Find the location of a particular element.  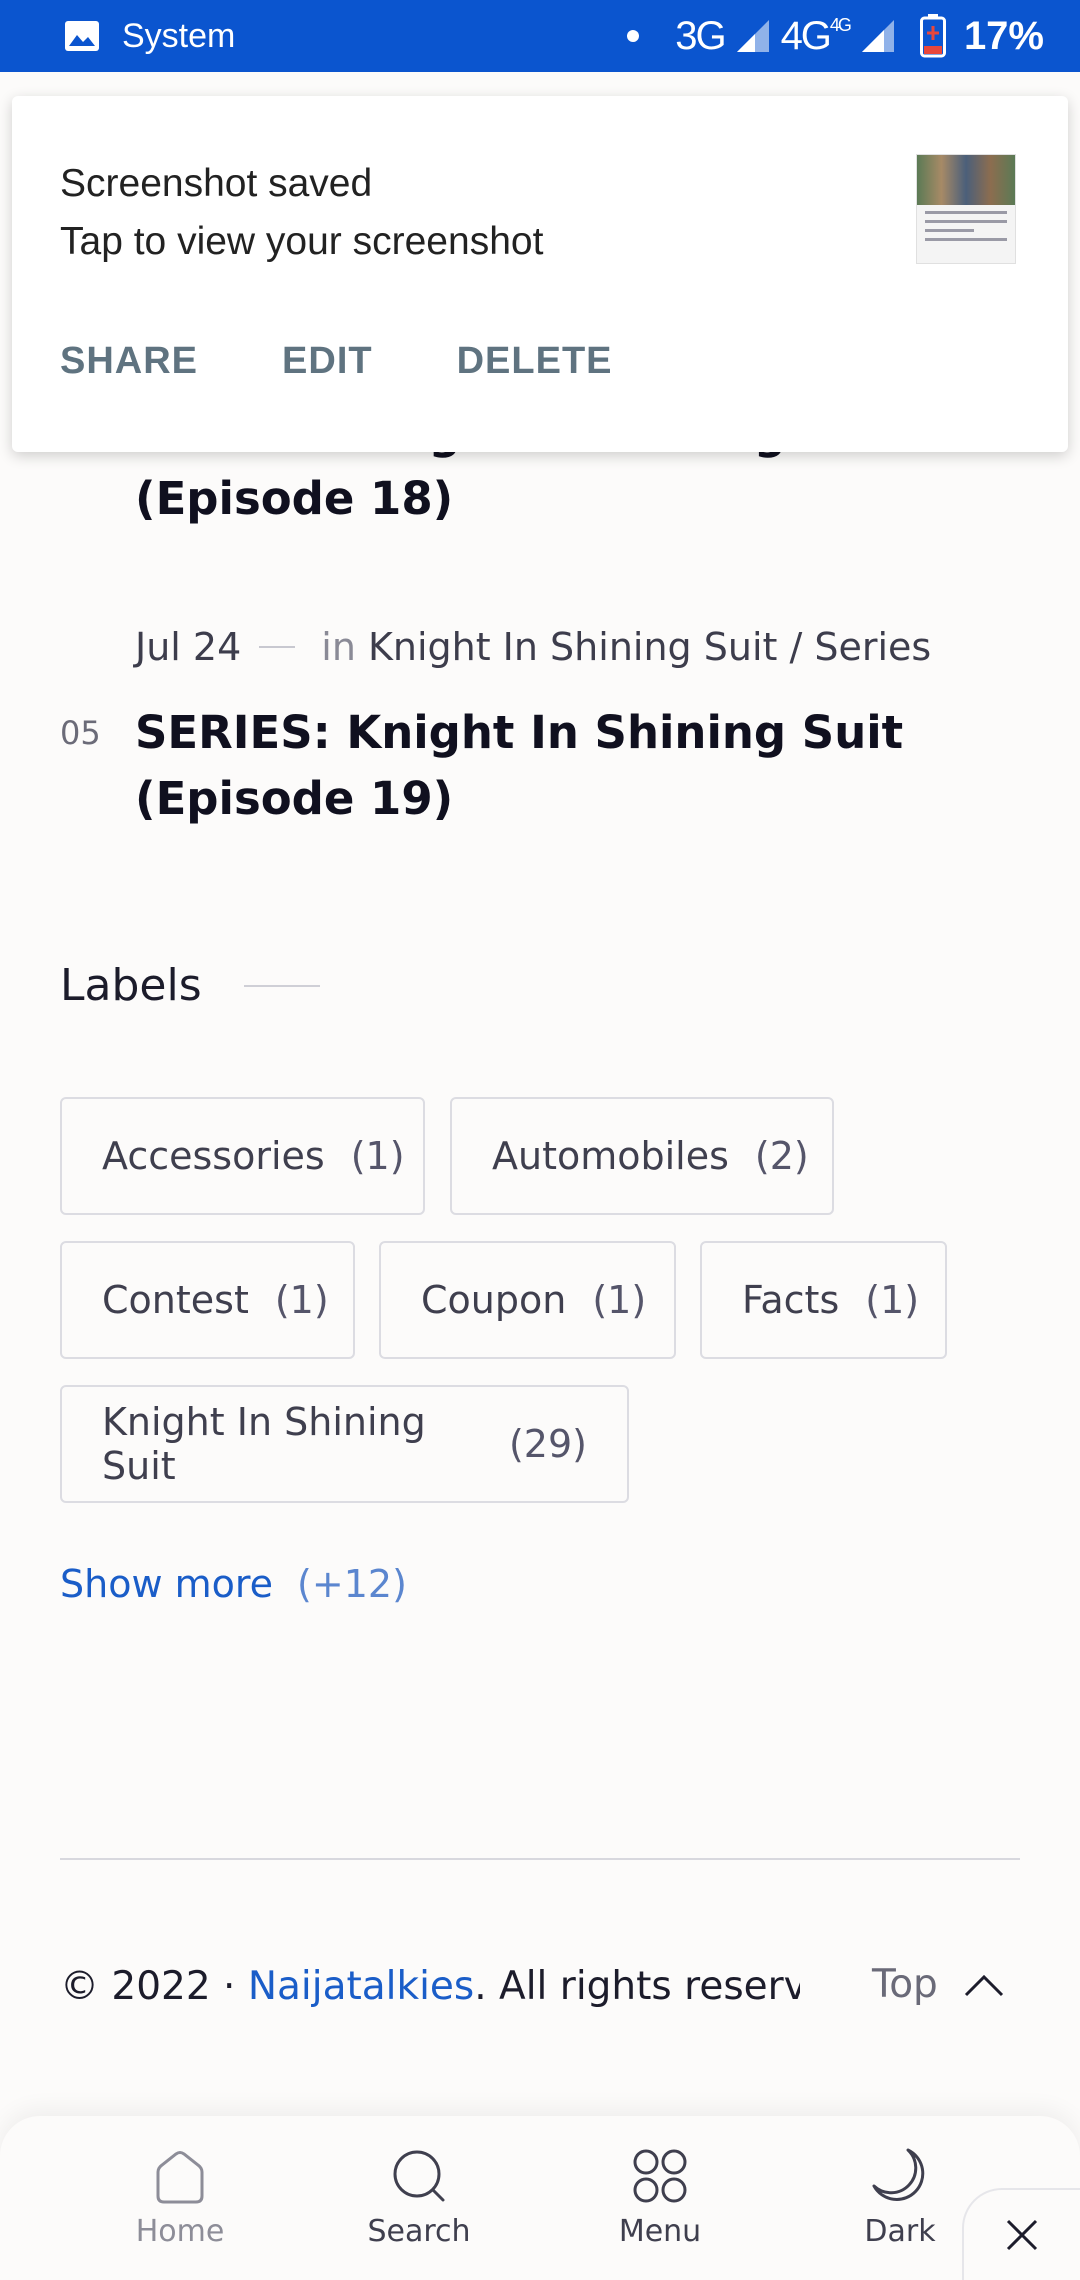

post-date: Jul 24 is located at coordinates (188, 647).